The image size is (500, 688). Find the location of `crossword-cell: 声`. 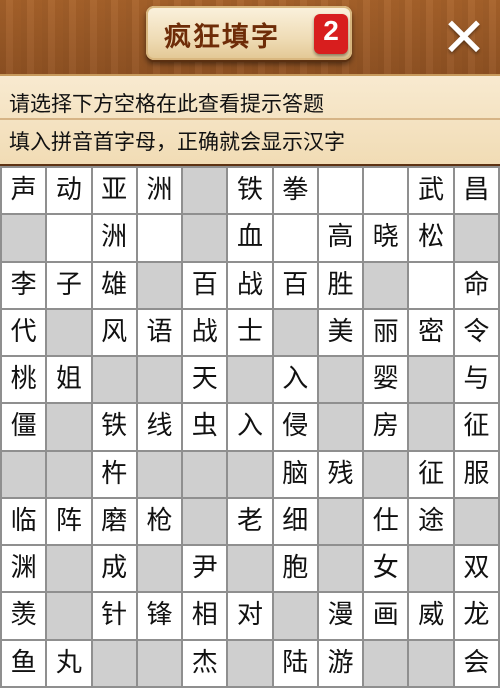

crossword-cell: 声 is located at coordinates (24, 191).